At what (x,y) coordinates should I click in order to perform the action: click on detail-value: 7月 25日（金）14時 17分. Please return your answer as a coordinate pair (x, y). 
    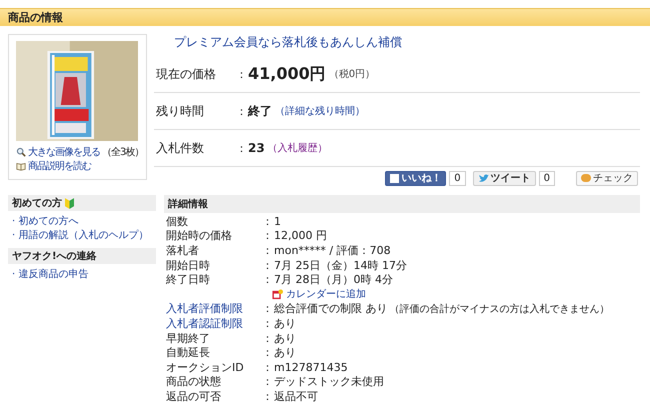
    Looking at the image, I should click on (340, 265).